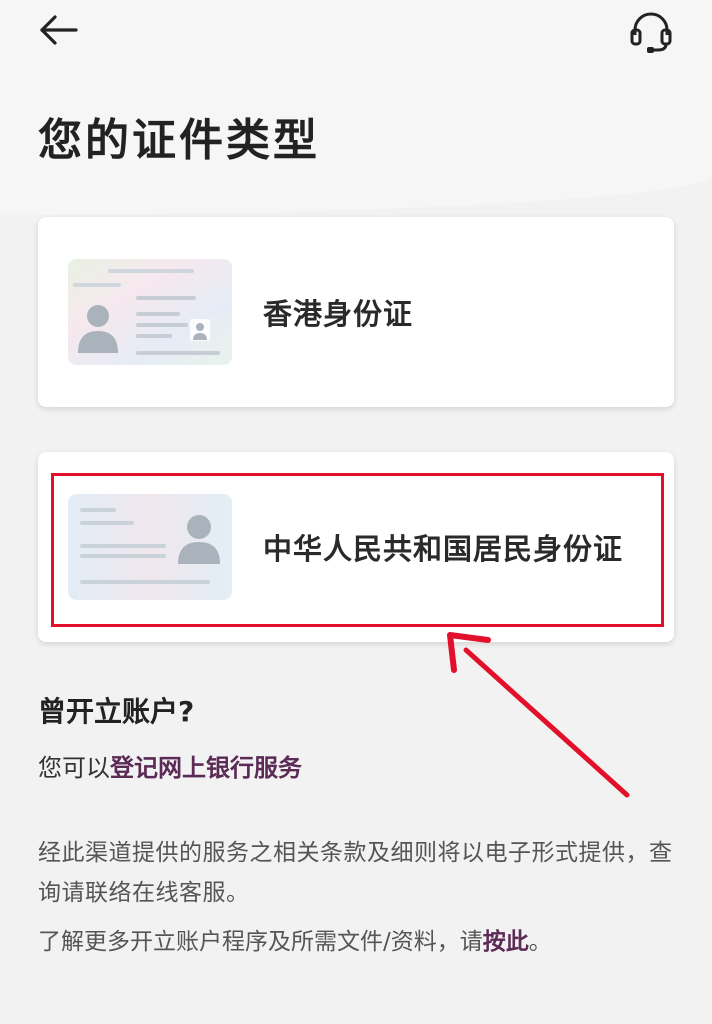  I want to click on register-online-banking-line: 您可以登记网上银行服务, so click(170, 768).